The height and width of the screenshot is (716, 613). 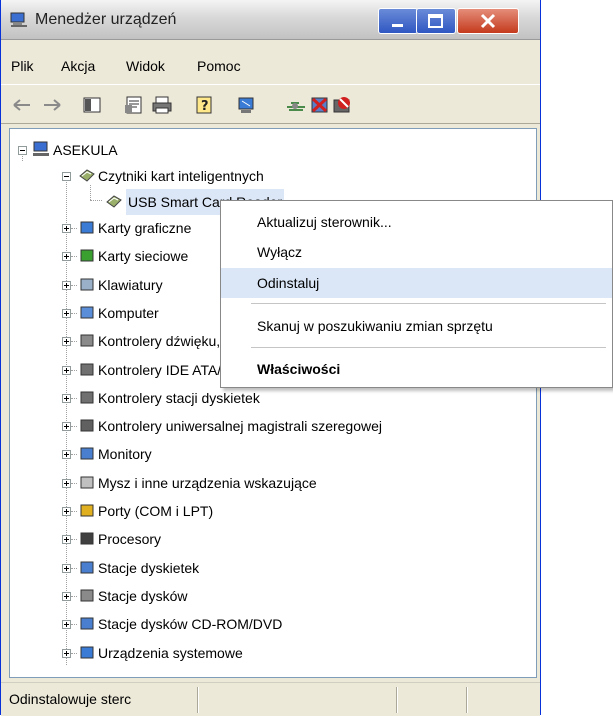 What do you see at coordinates (270, 699) in the screenshot?
I see `status-bar: Odinstalowuje sterc` at bounding box center [270, 699].